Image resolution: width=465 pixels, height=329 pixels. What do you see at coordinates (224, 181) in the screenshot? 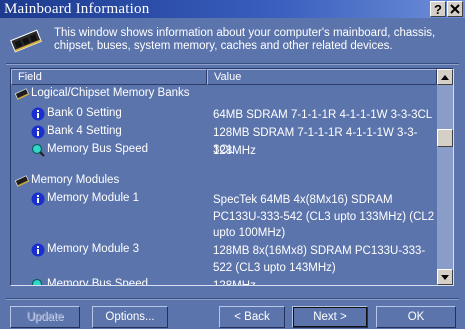
I see `list-group-header: Memory Modules` at bounding box center [224, 181].